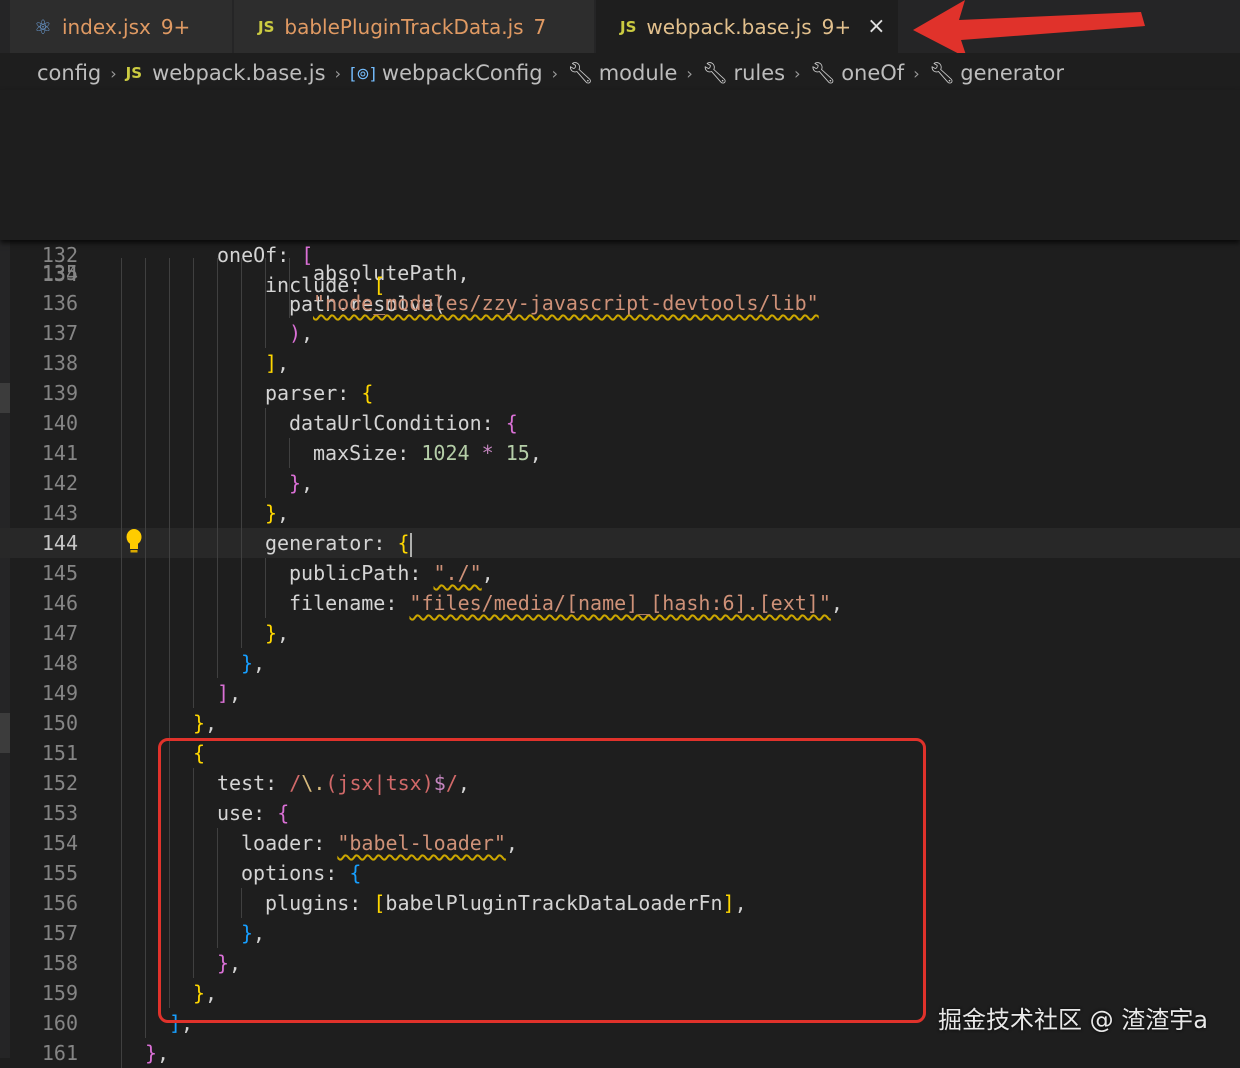  I want to click on line-number: 161, so click(59, 1053).